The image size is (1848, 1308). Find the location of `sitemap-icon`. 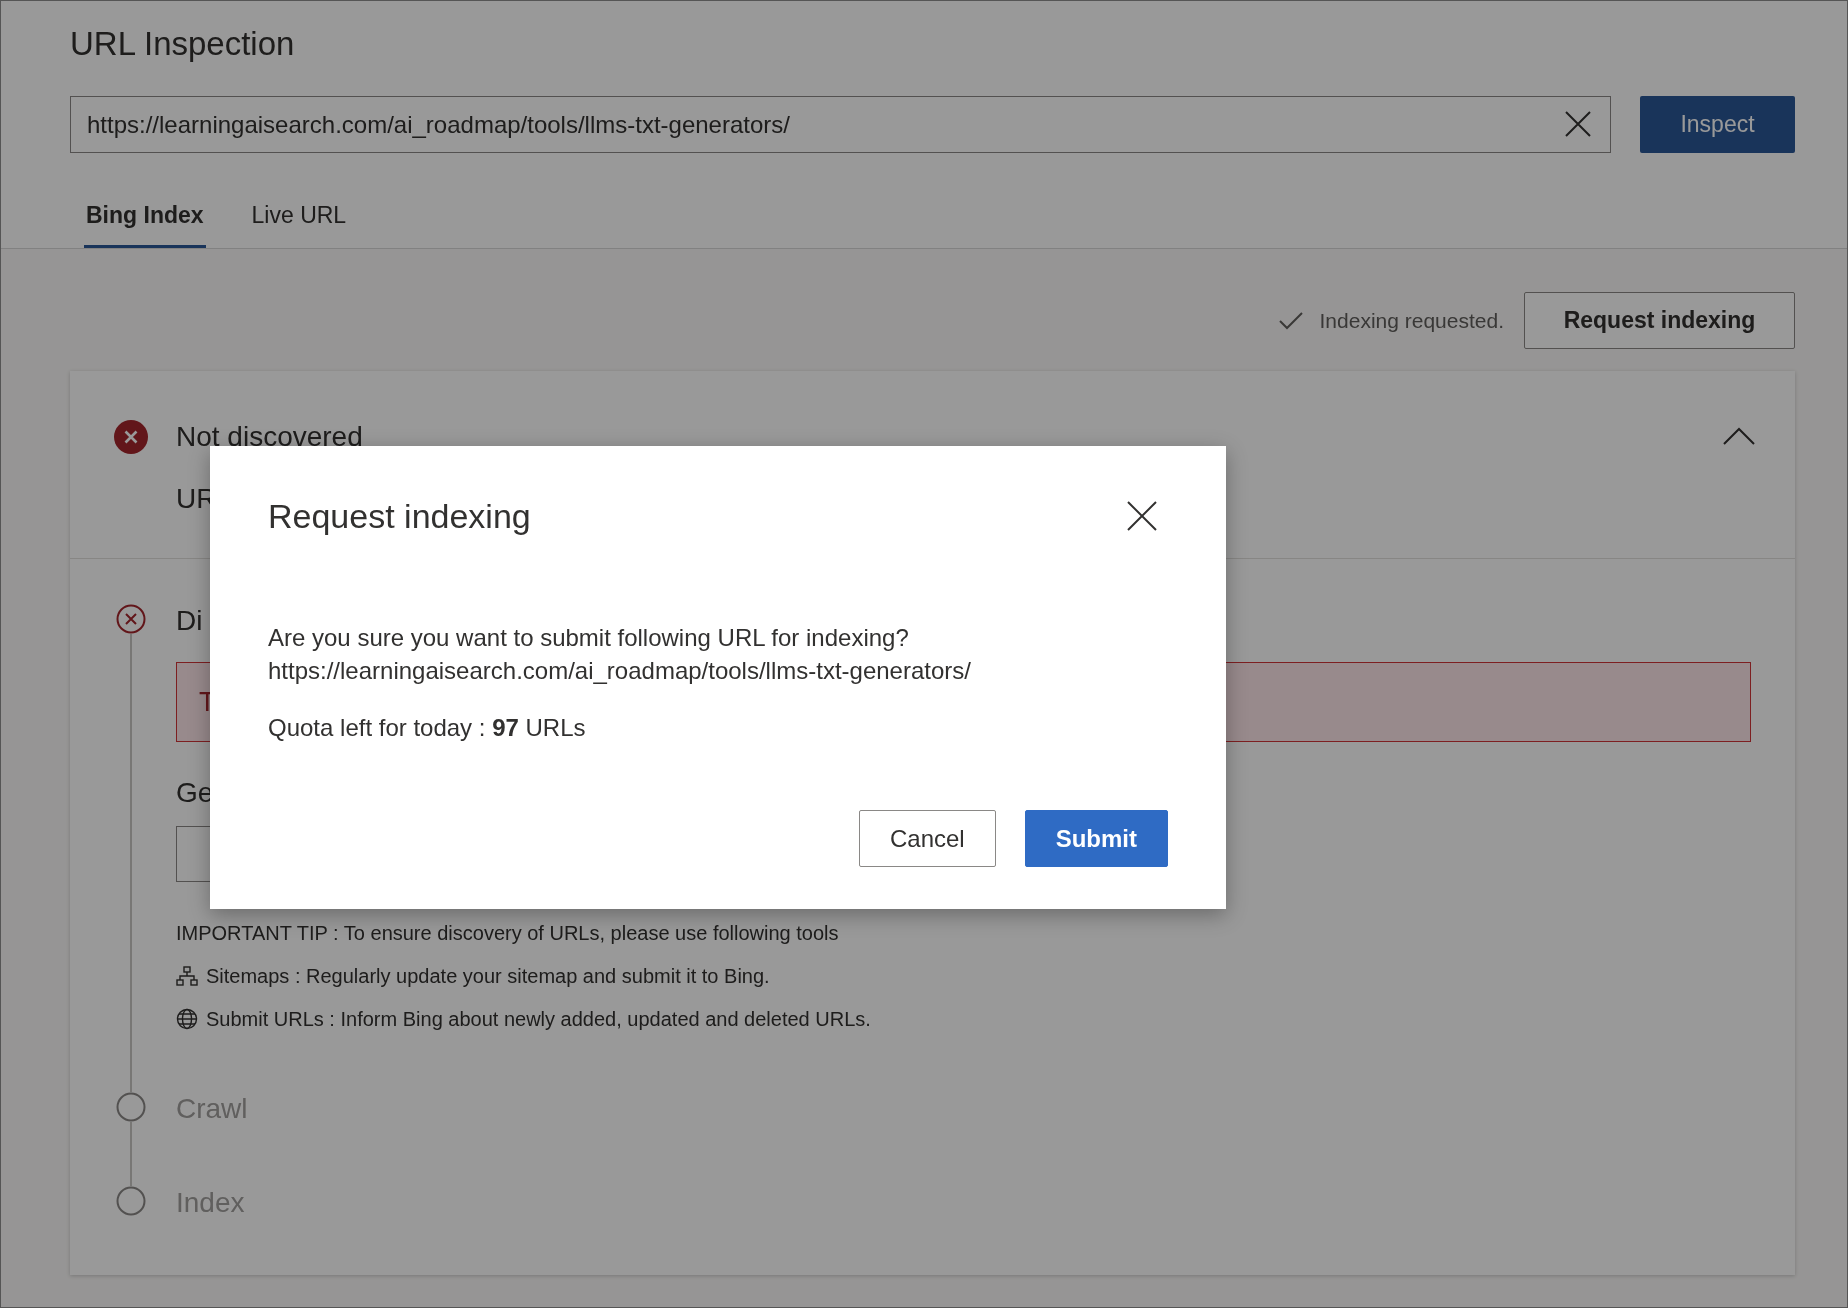

sitemap-icon is located at coordinates (187, 976).